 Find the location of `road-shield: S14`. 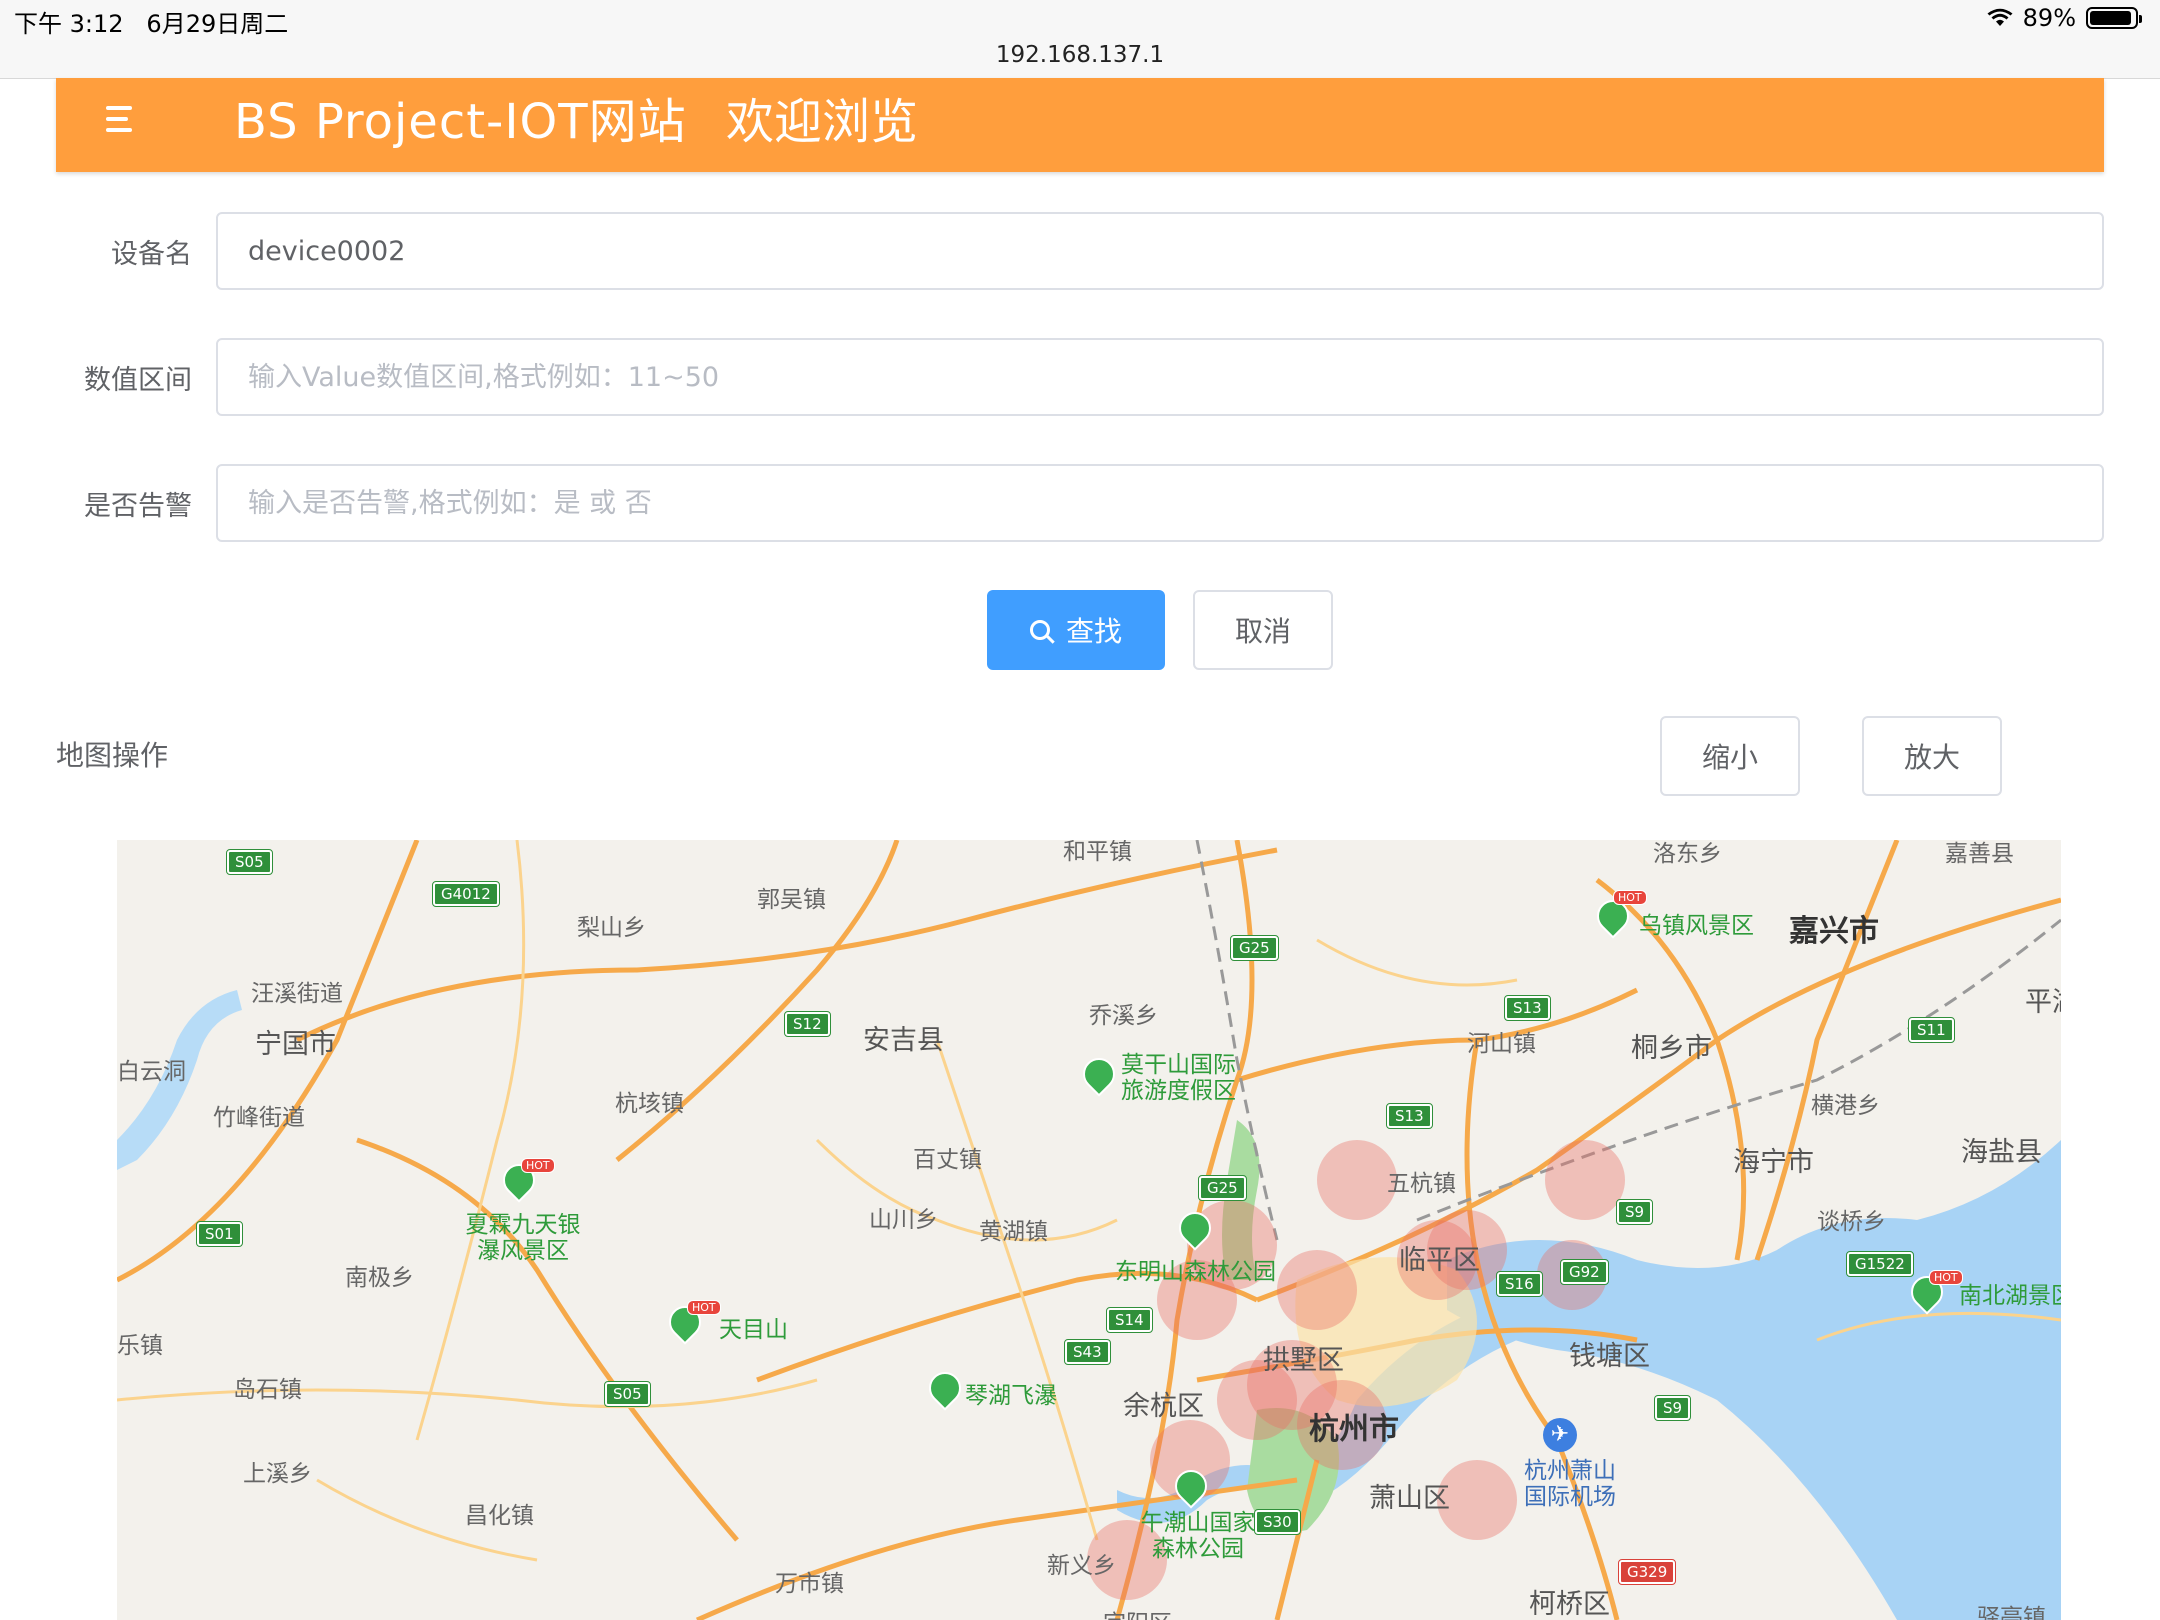

road-shield: S14 is located at coordinates (1129, 1320).